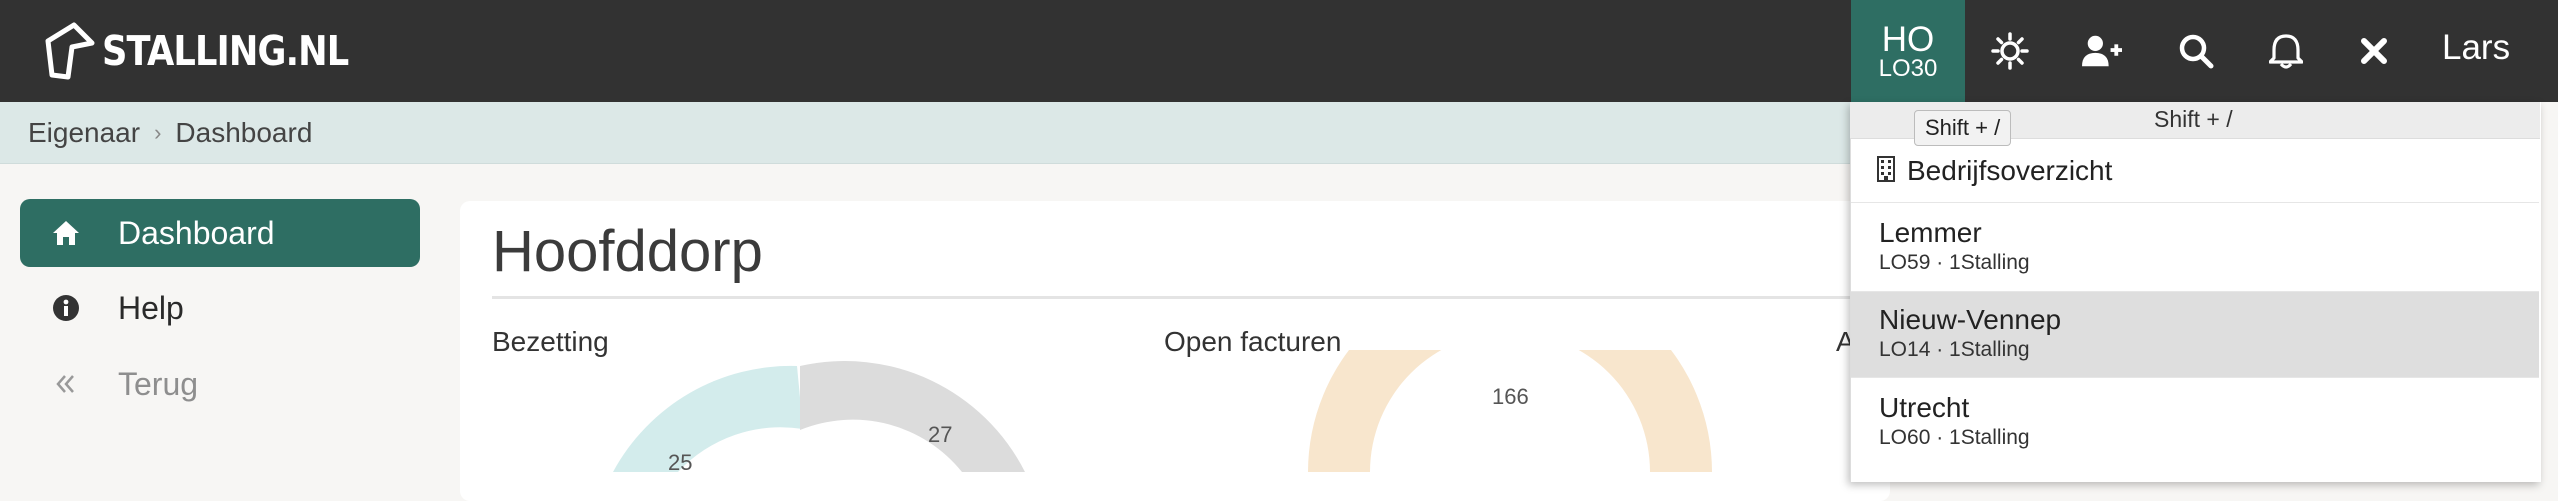 Image resolution: width=2558 pixels, height=501 pixels. I want to click on sidebar-item-dashboard: Dashboard, so click(220, 233).